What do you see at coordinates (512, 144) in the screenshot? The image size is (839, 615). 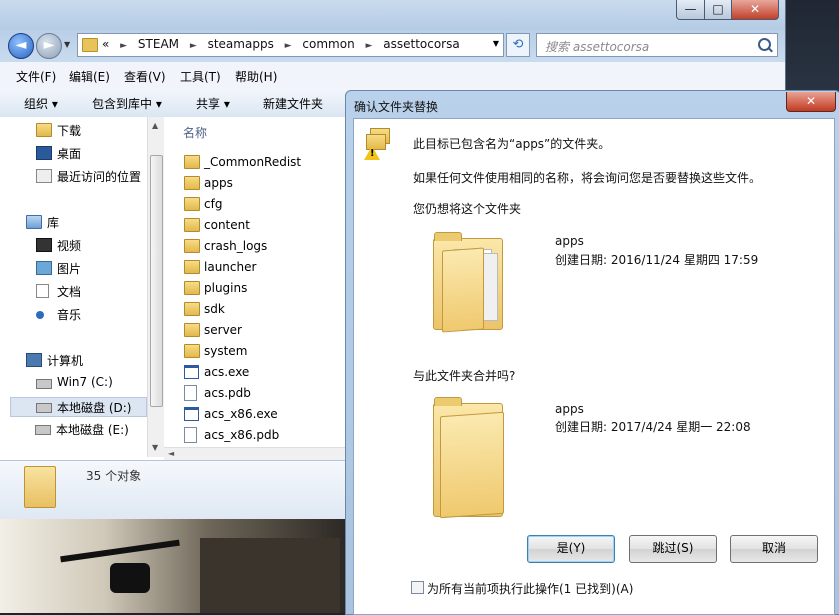 I see `dialog-message-exists: 此目标已包含名为“apps”的文件夹。` at bounding box center [512, 144].